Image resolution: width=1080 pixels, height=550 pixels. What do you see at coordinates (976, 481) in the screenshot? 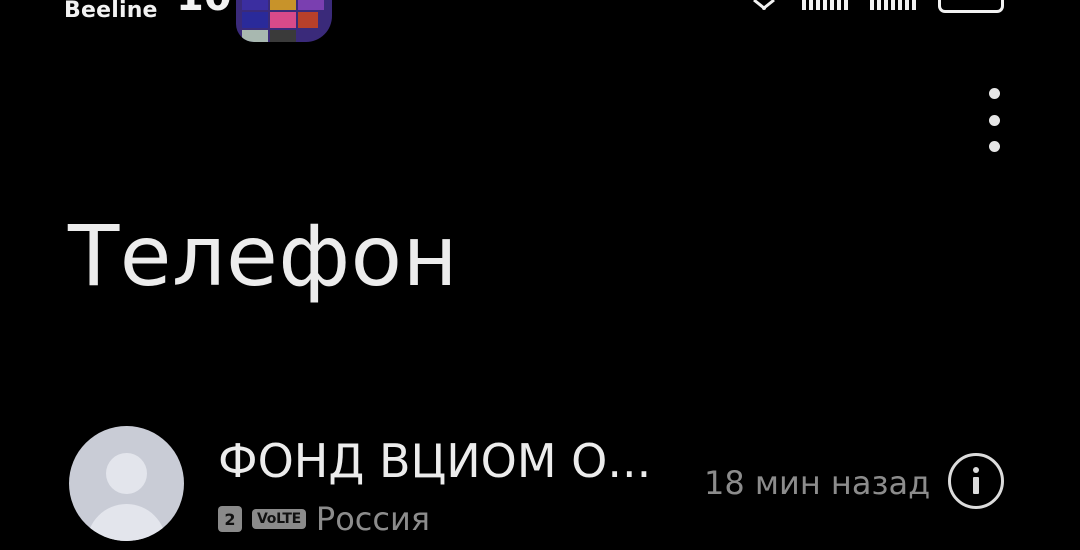
I see `info-icon` at bounding box center [976, 481].